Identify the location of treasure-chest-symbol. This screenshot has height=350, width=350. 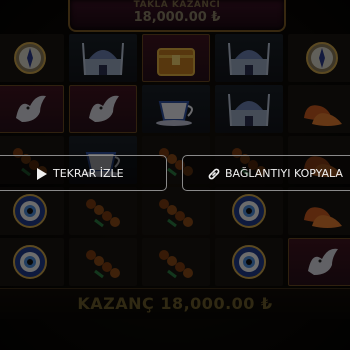
(176, 58).